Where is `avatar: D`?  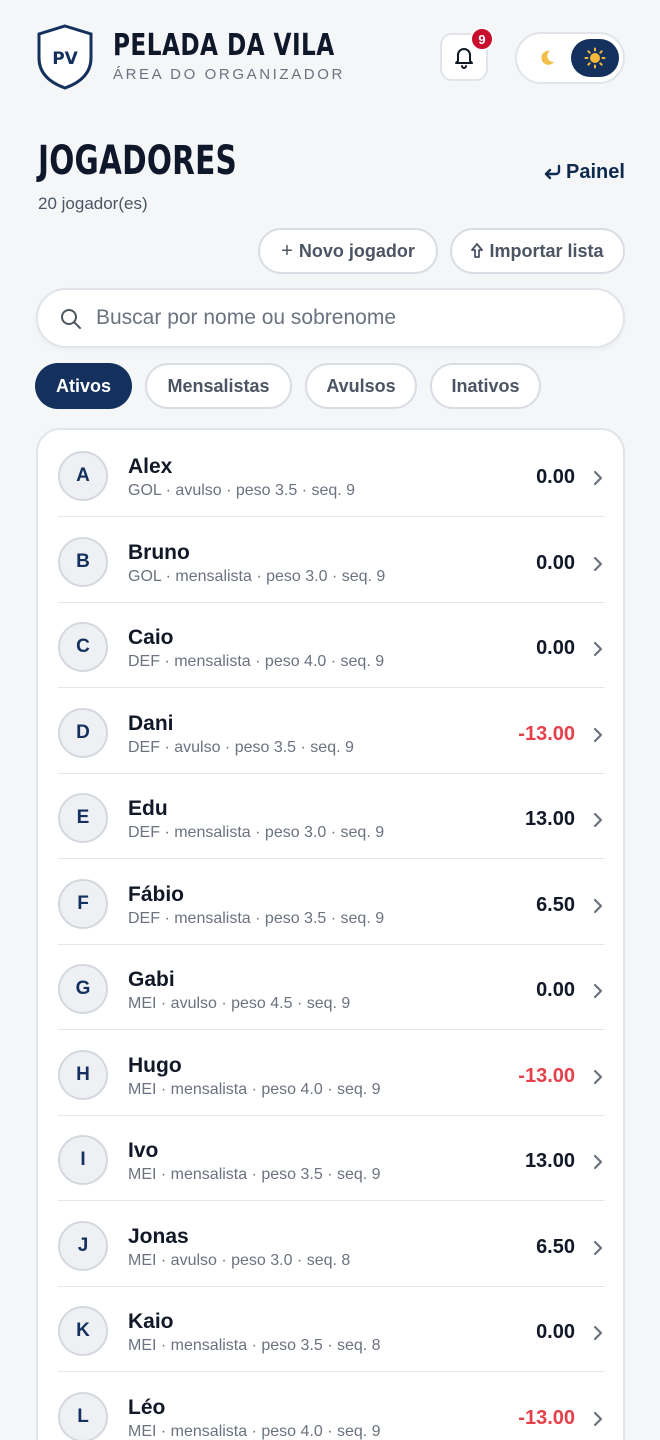 avatar: D is located at coordinates (83, 733).